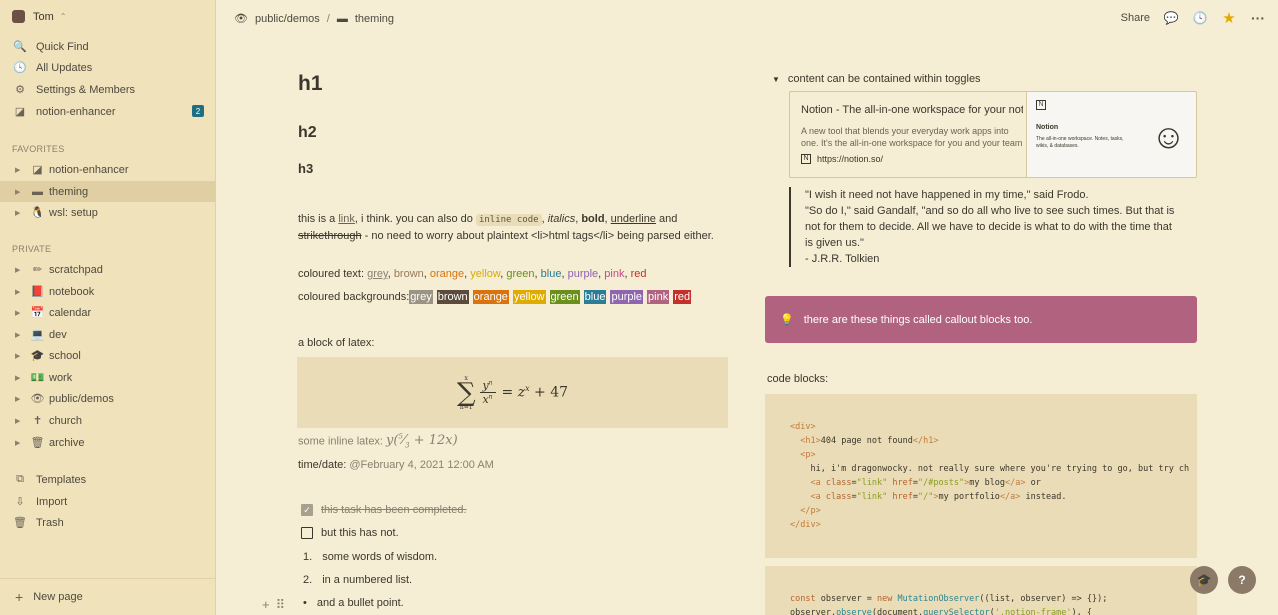  I want to click on page-church: ▶ ✝ church, so click(108, 420).